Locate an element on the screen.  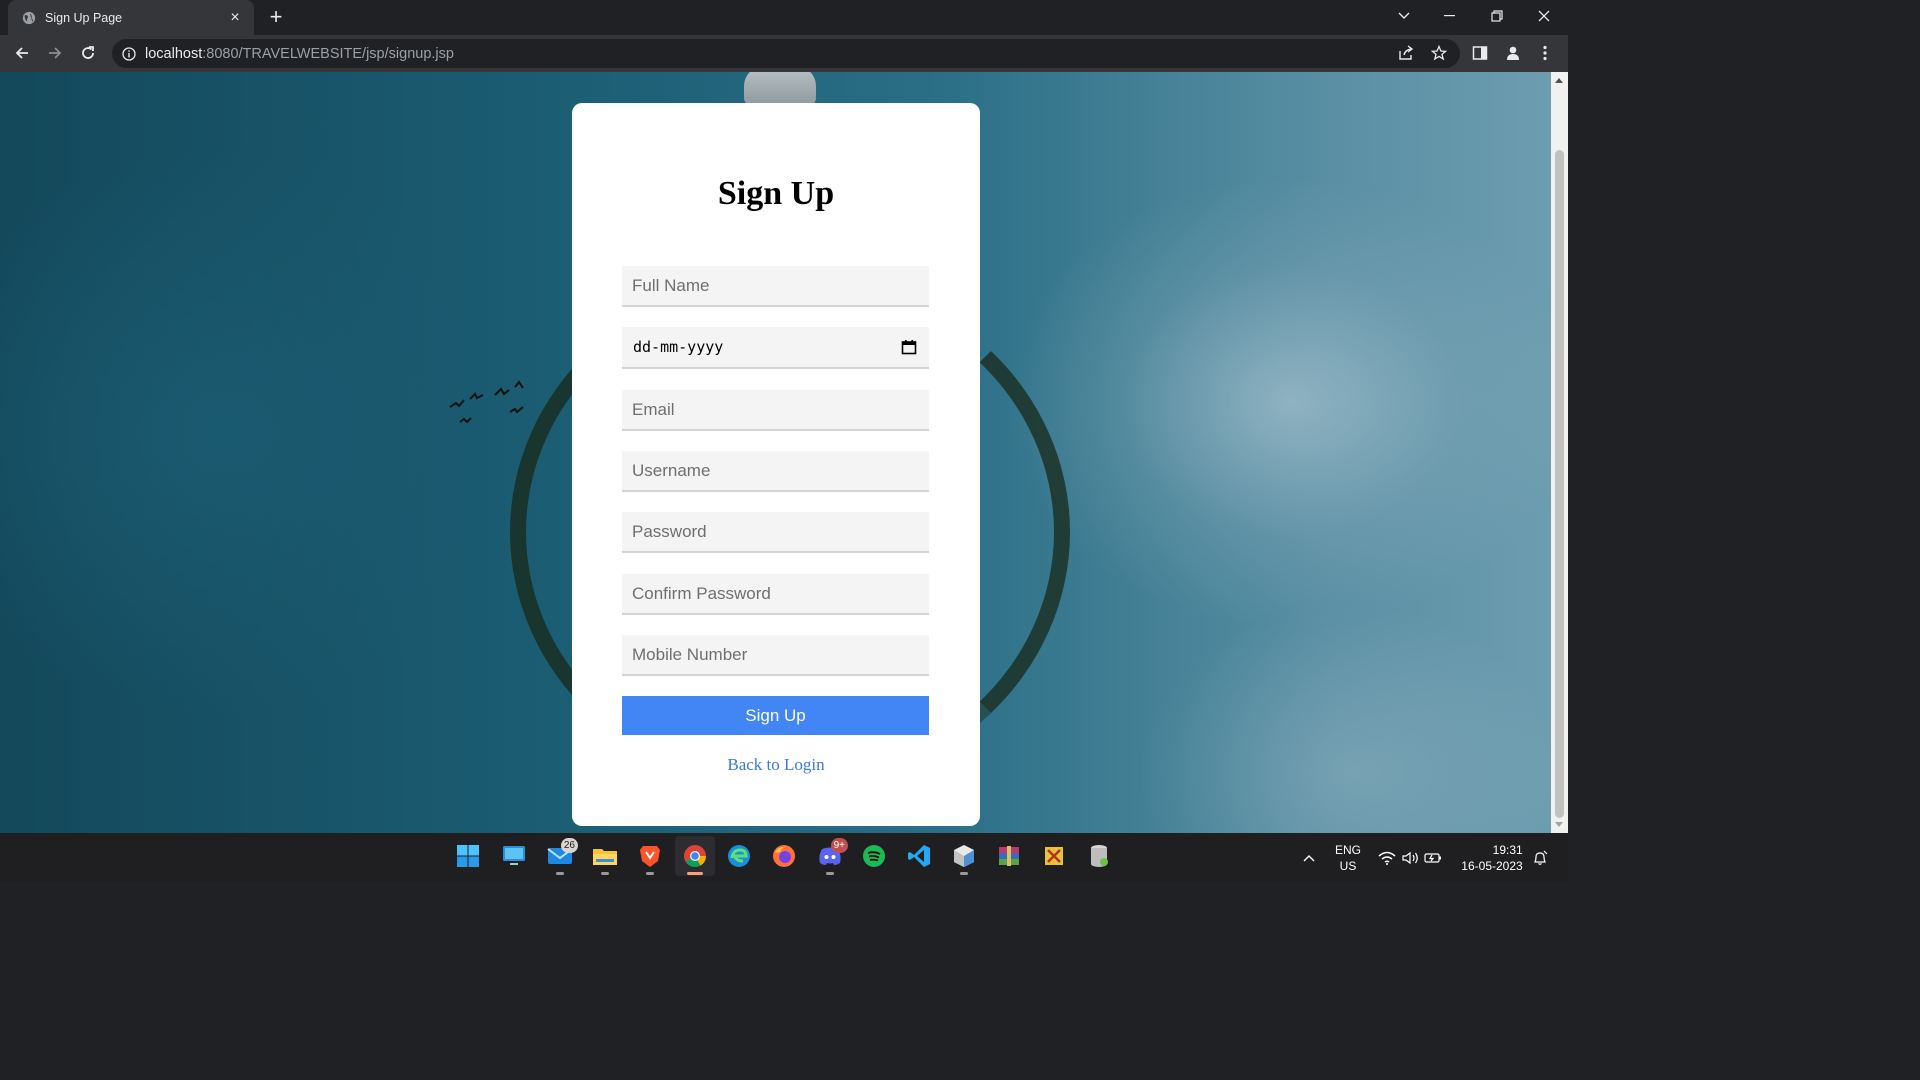
desktop-app is located at coordinates (514, 856).